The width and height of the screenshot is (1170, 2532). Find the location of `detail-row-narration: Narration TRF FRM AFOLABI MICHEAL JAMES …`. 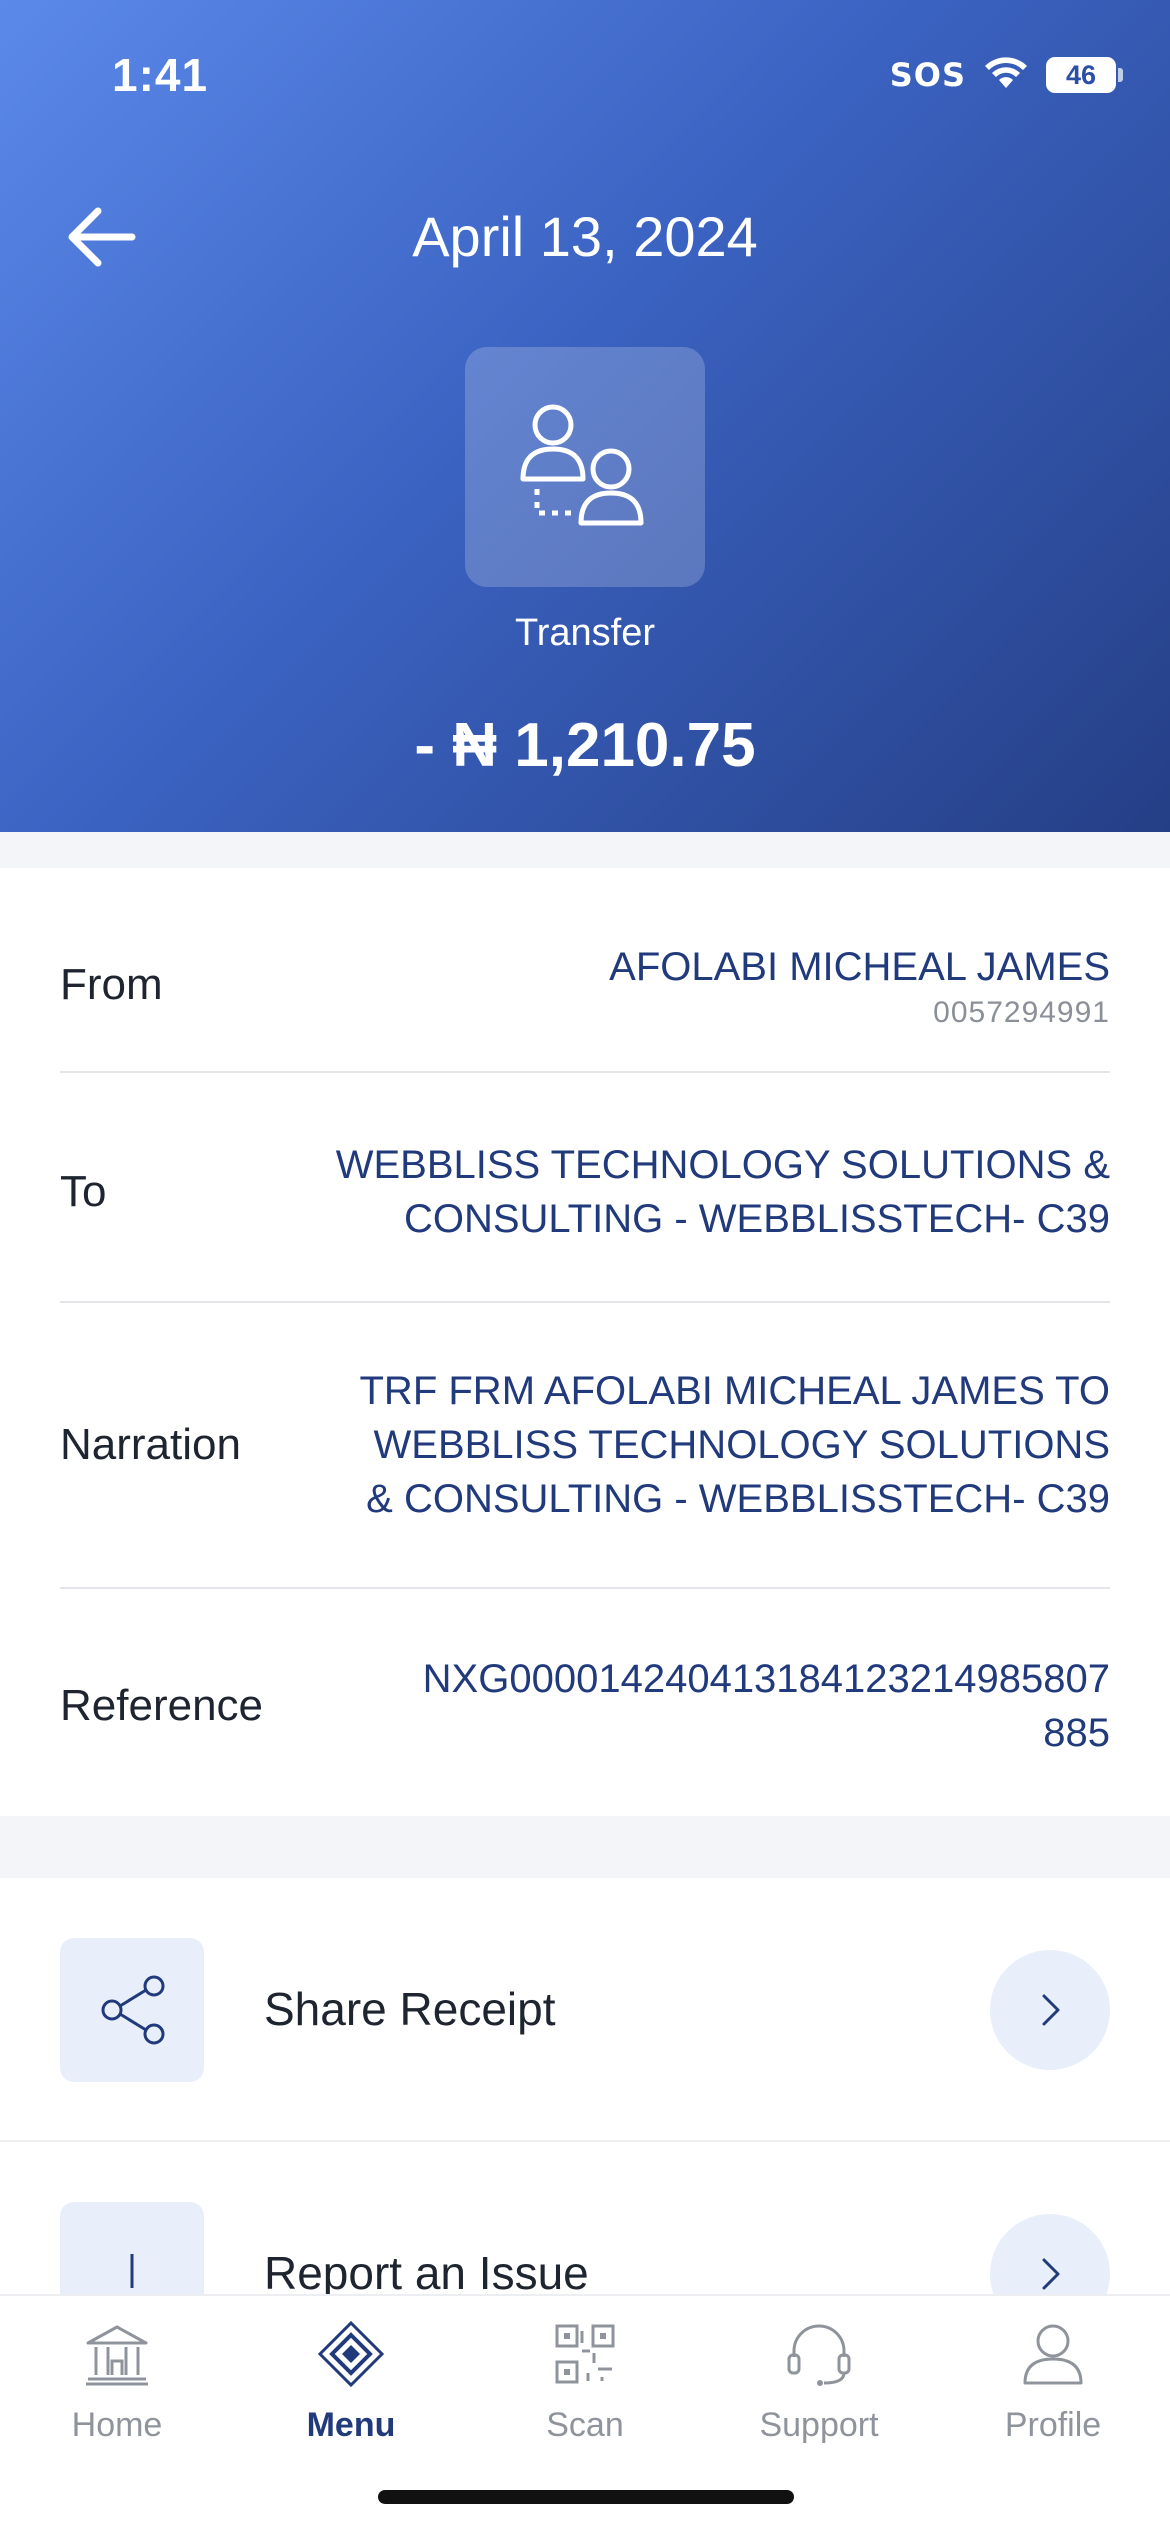

detail-row-narration: Narration TRF FRM AFOLABI MICHEAL JAMES … is located at coordinates (585, 1445).